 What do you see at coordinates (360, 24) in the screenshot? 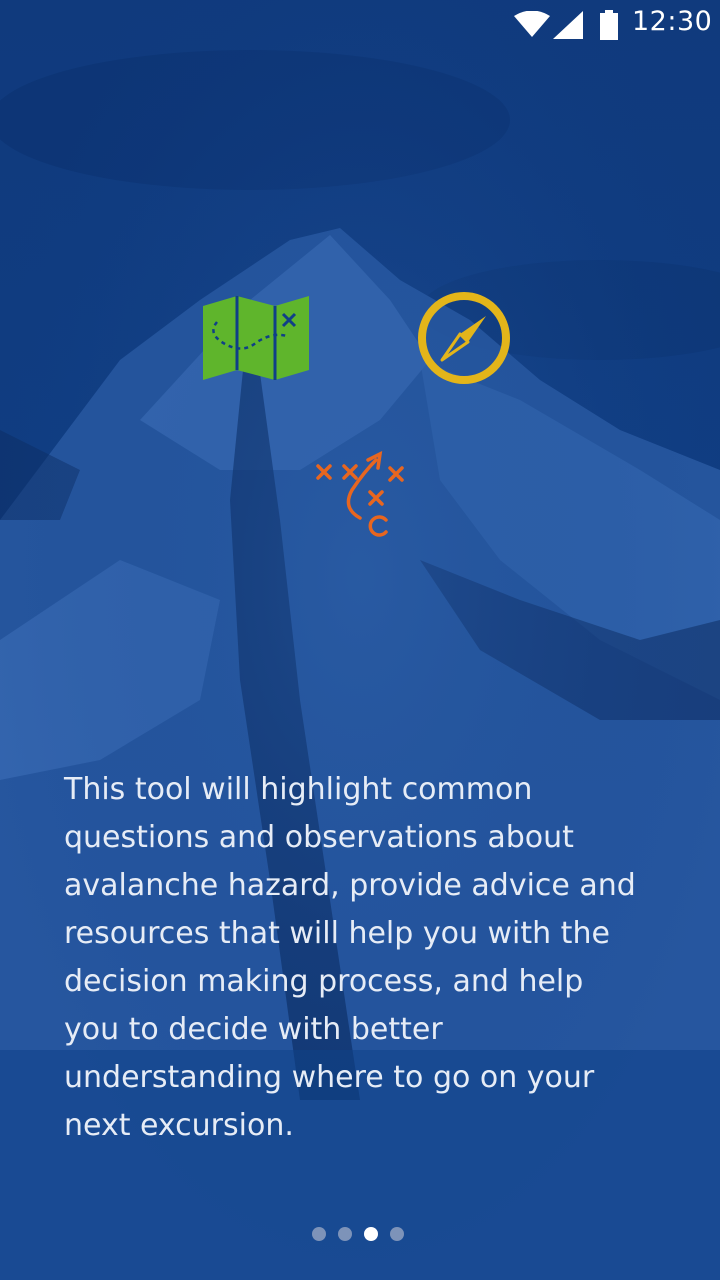
I see `status-bar: 12:30` at bounding box center [360, 24].